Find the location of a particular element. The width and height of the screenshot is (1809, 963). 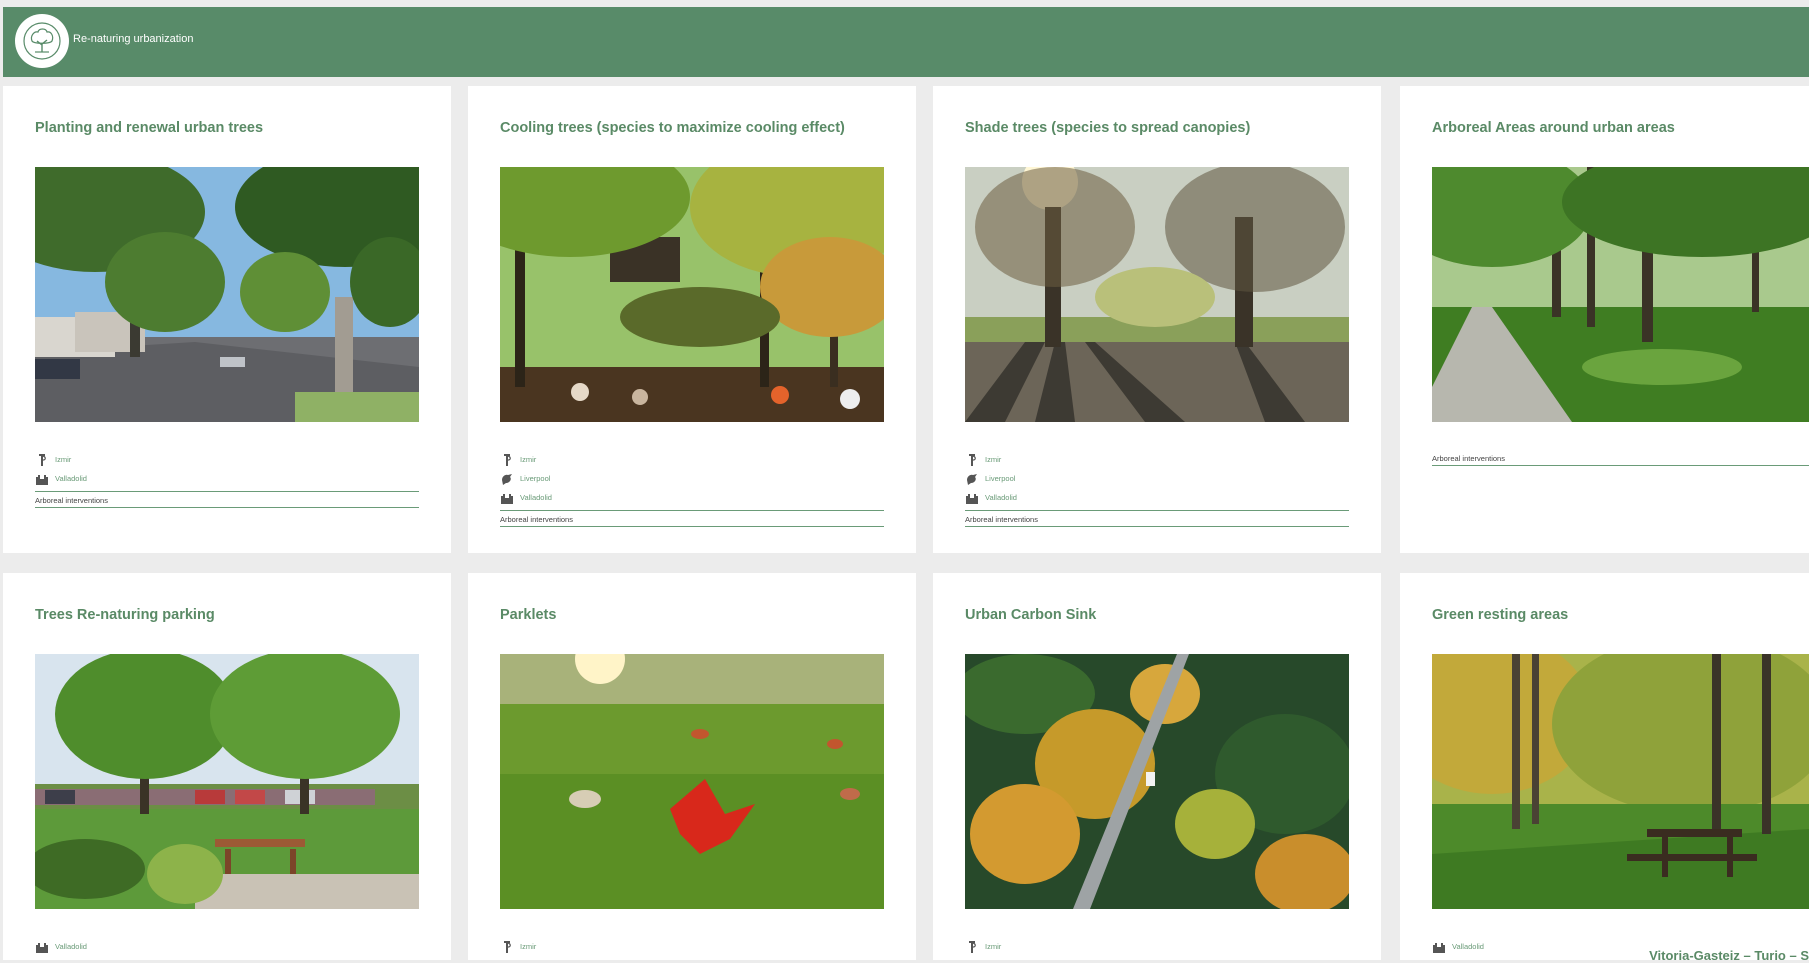

card-meta: Valladolid is located at coordinates (227, 946).